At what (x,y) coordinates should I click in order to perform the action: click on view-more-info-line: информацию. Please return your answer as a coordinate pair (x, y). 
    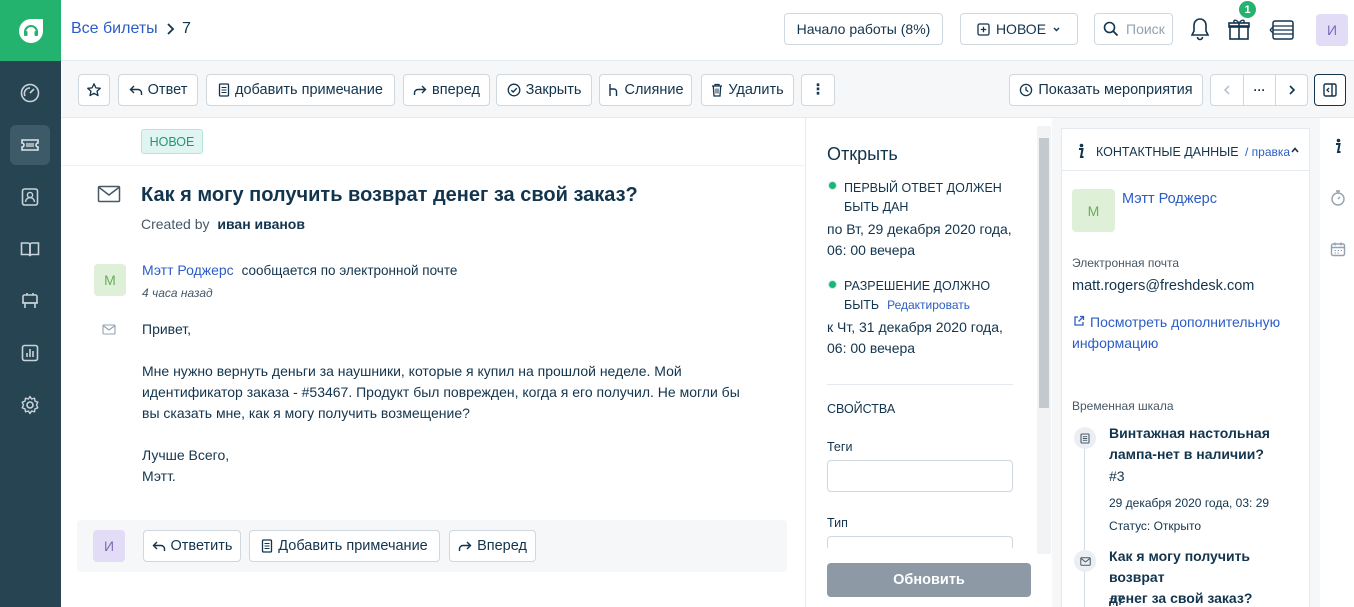
    Looking at the image, I should click on (1115, 343).